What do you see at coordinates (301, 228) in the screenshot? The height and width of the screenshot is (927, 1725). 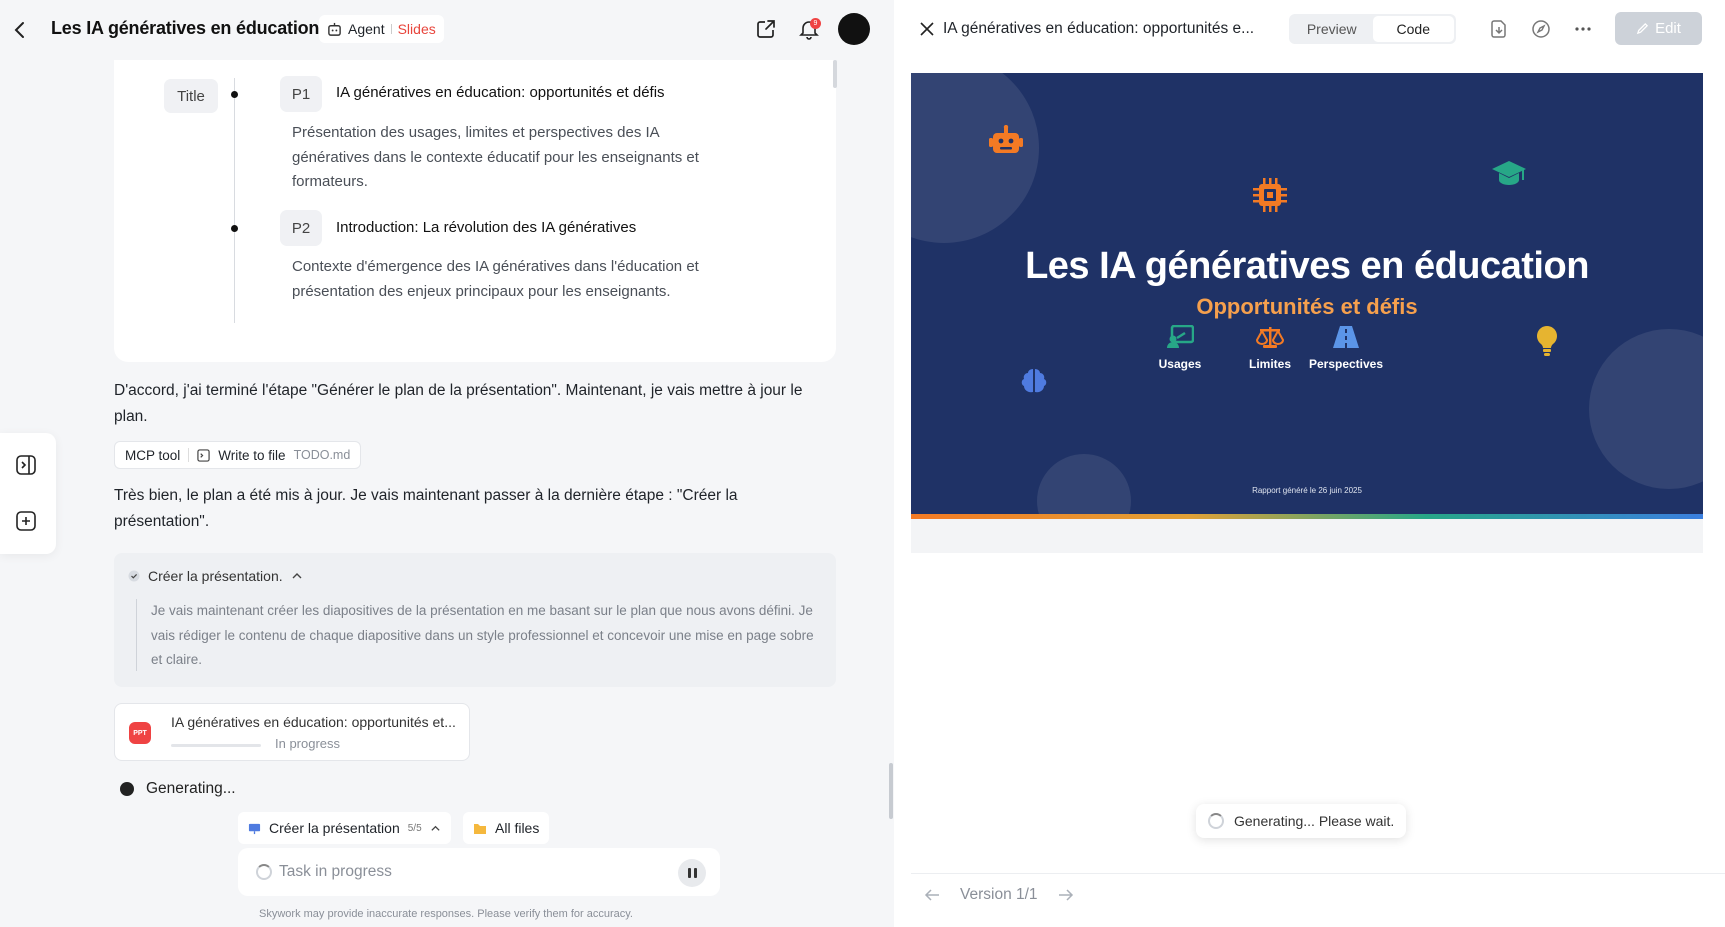 I see `outline-page-tag: P2` at bounding box center [301, 228].